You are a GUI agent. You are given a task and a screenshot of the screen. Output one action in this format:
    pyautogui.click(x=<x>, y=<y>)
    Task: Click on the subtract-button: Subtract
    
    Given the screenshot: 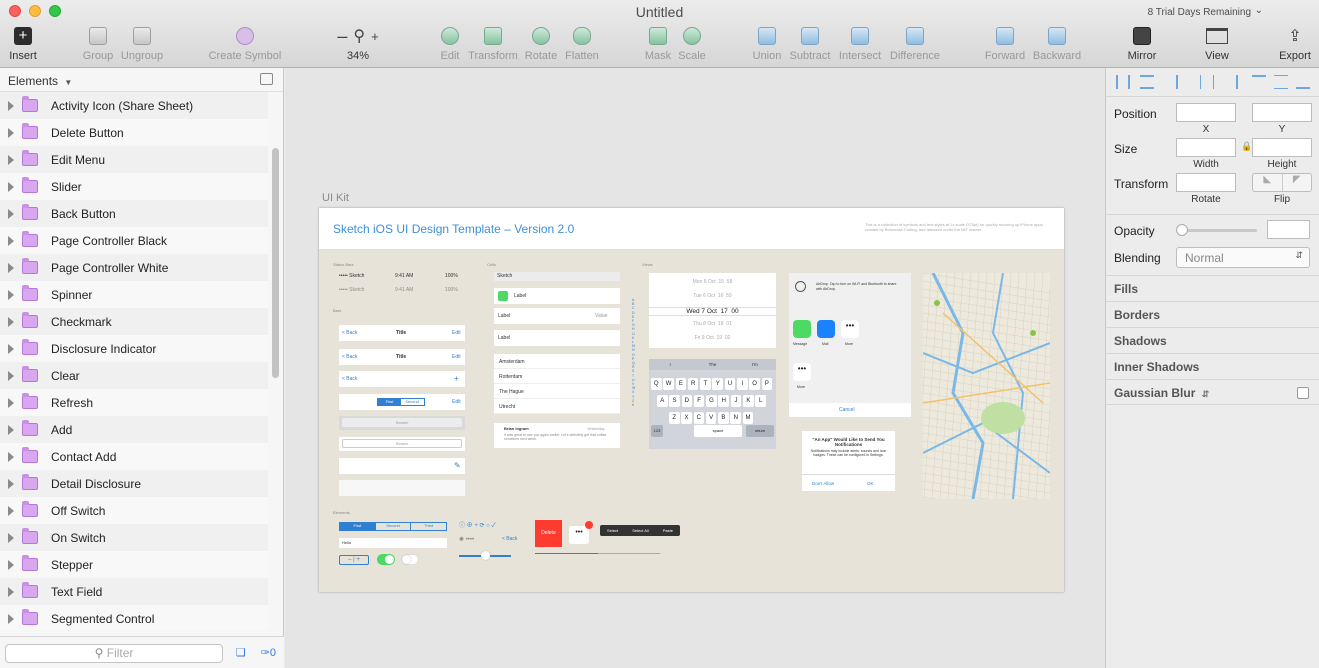 What is the action you would take?
    pyautogui.click(x=810, y=44)
    